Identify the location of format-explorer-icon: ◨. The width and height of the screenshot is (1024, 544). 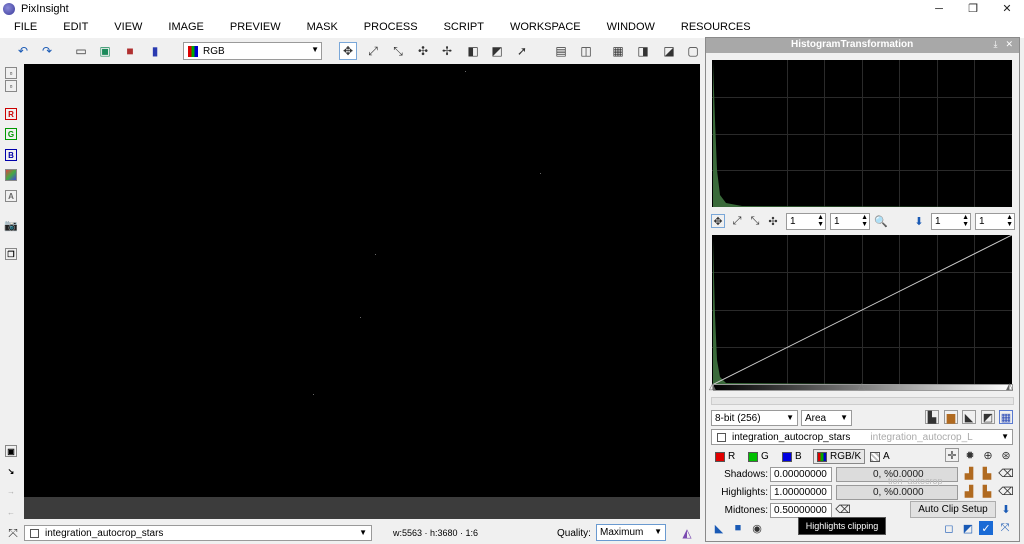
(643, 51).